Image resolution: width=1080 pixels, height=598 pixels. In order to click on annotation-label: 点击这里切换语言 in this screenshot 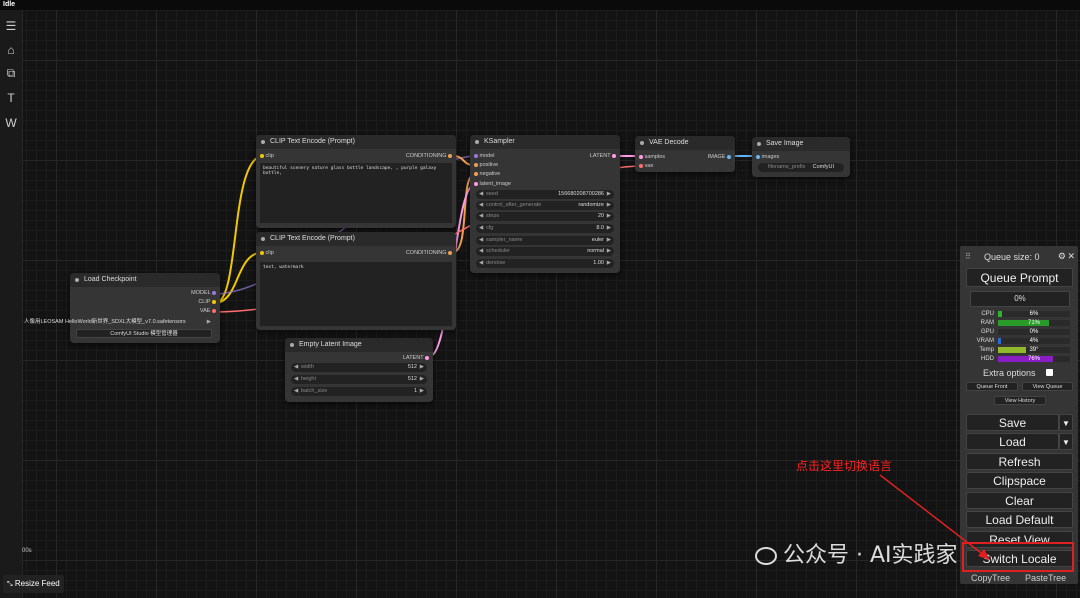, I will do `click(844, 466)`.